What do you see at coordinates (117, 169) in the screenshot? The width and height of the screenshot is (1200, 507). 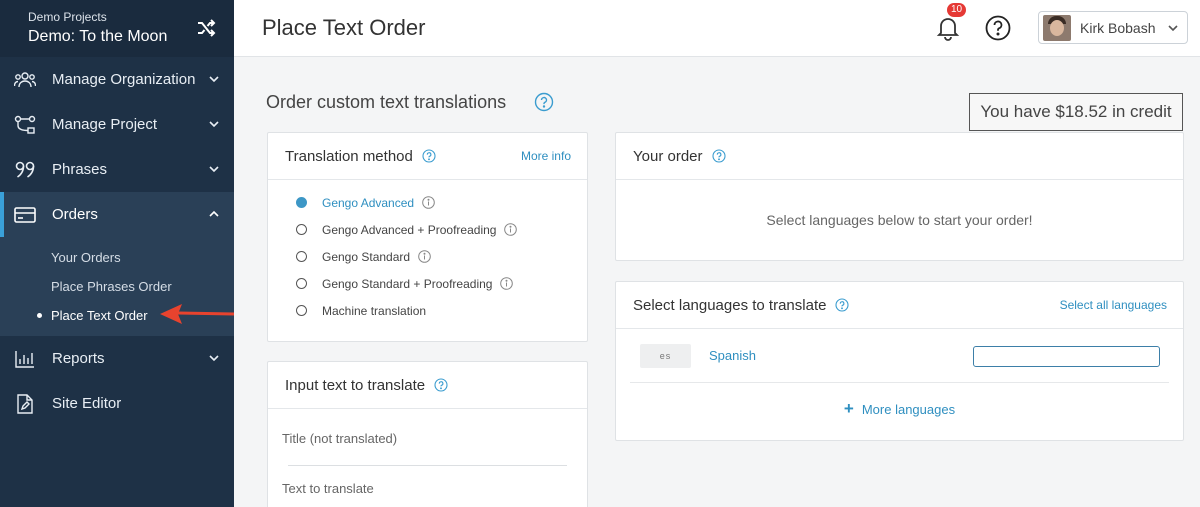 I see `nav-phrases: Phrases` at bounding box center [117, 169].